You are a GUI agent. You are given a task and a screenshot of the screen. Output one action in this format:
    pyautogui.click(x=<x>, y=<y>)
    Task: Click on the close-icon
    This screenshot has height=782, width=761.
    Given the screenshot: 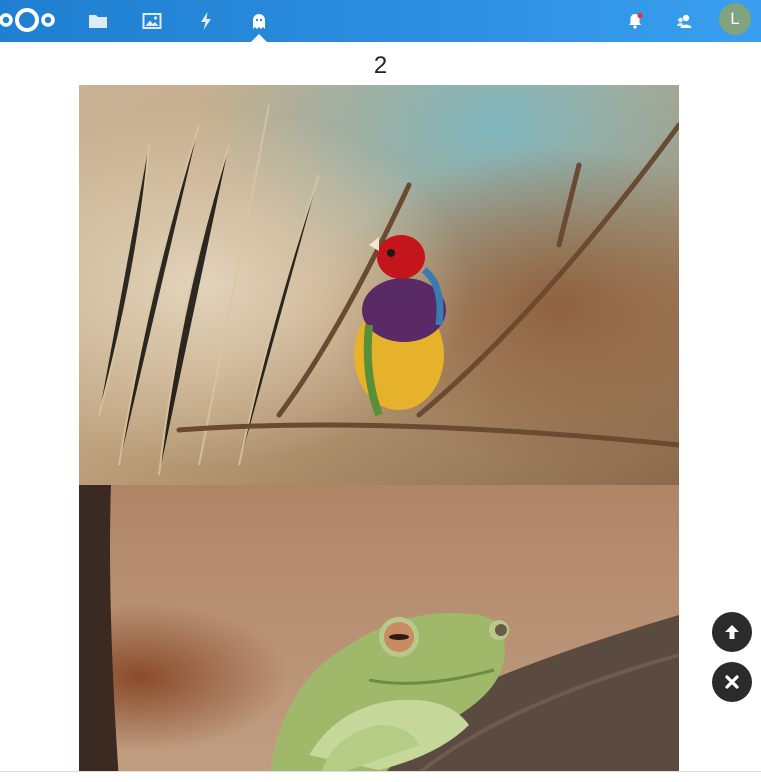 What is the action you would take?
    pyautogui.click(x=732, y=682)
    